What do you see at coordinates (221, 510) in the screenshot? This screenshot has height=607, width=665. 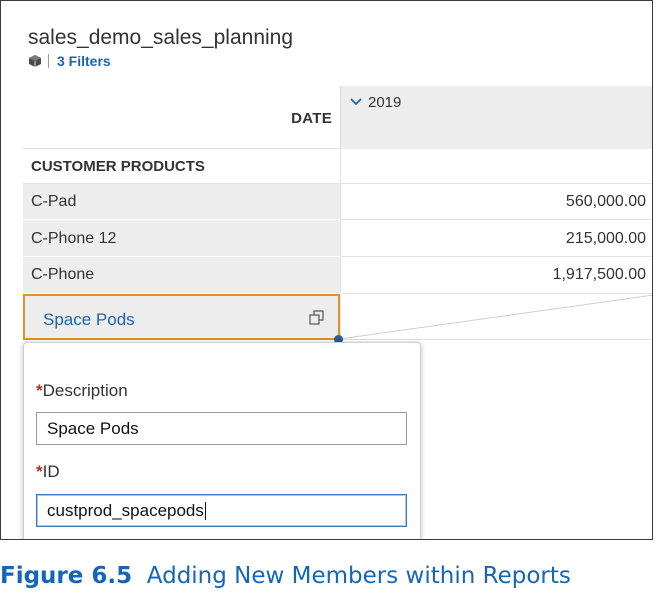 I see `id-field: custprod_spacepods` at bounding box center [221, 510].